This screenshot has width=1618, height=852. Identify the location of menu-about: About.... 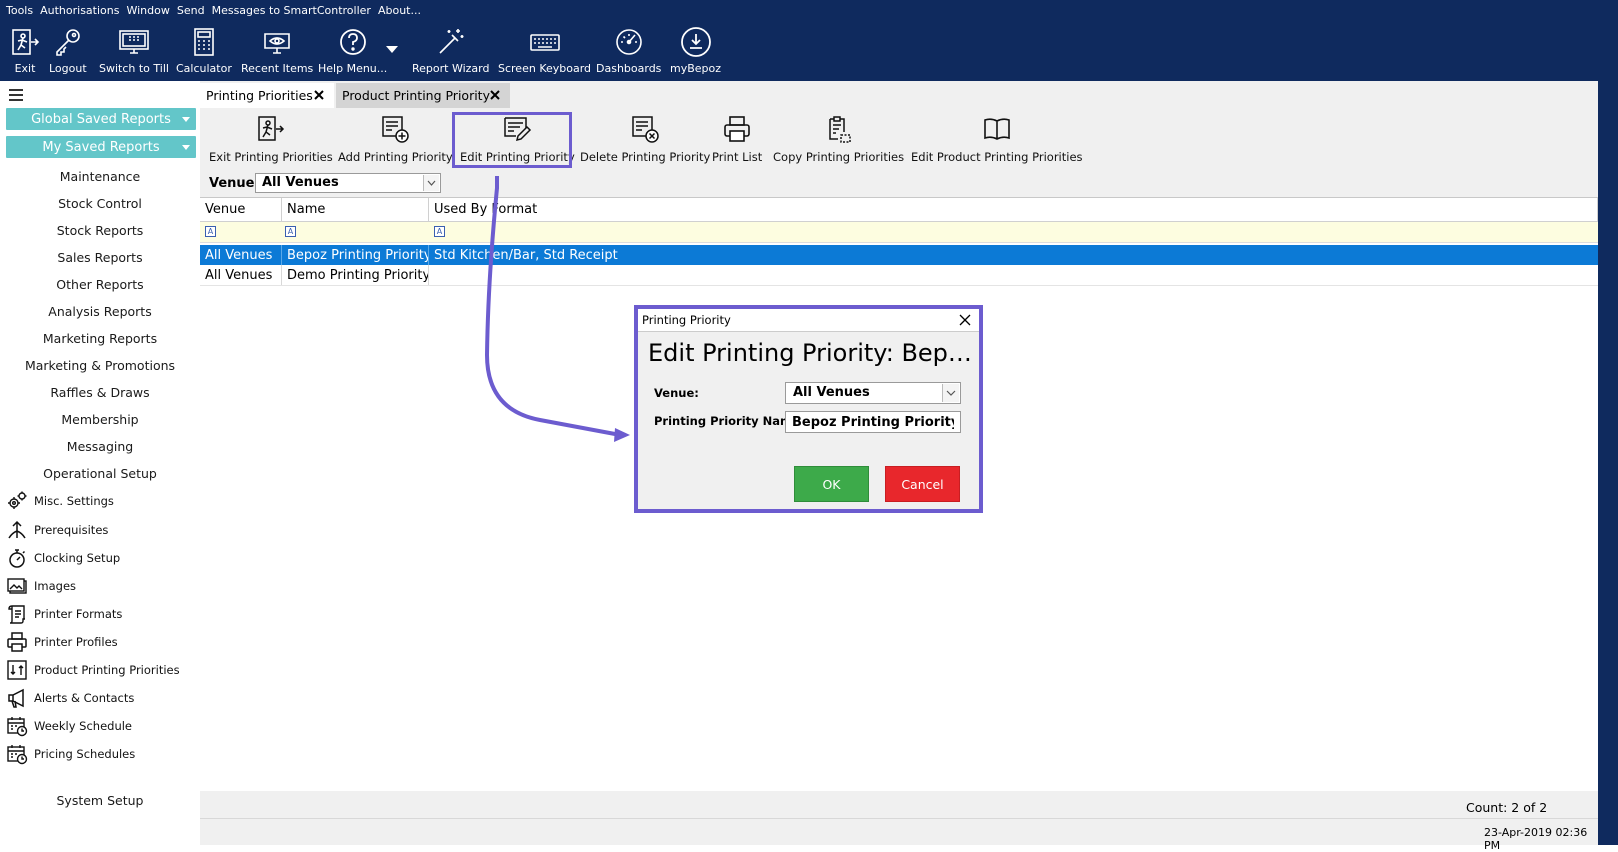
(399, 10).